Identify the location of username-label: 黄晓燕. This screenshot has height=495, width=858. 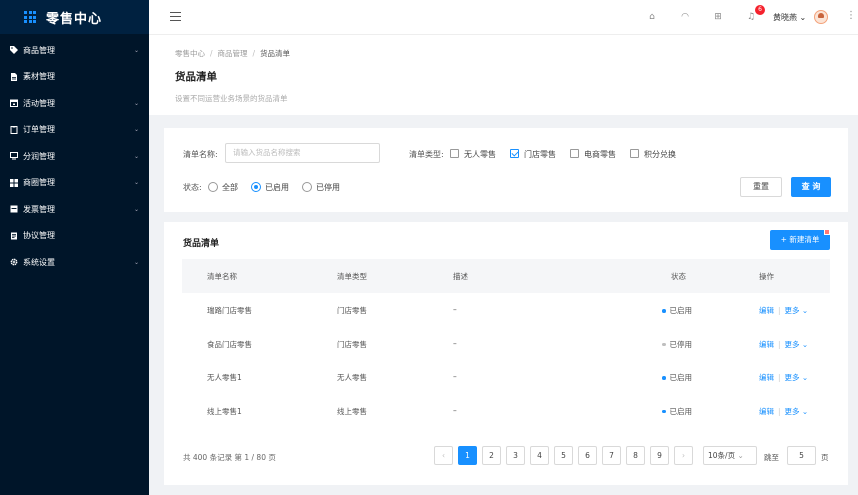
(785, 17).